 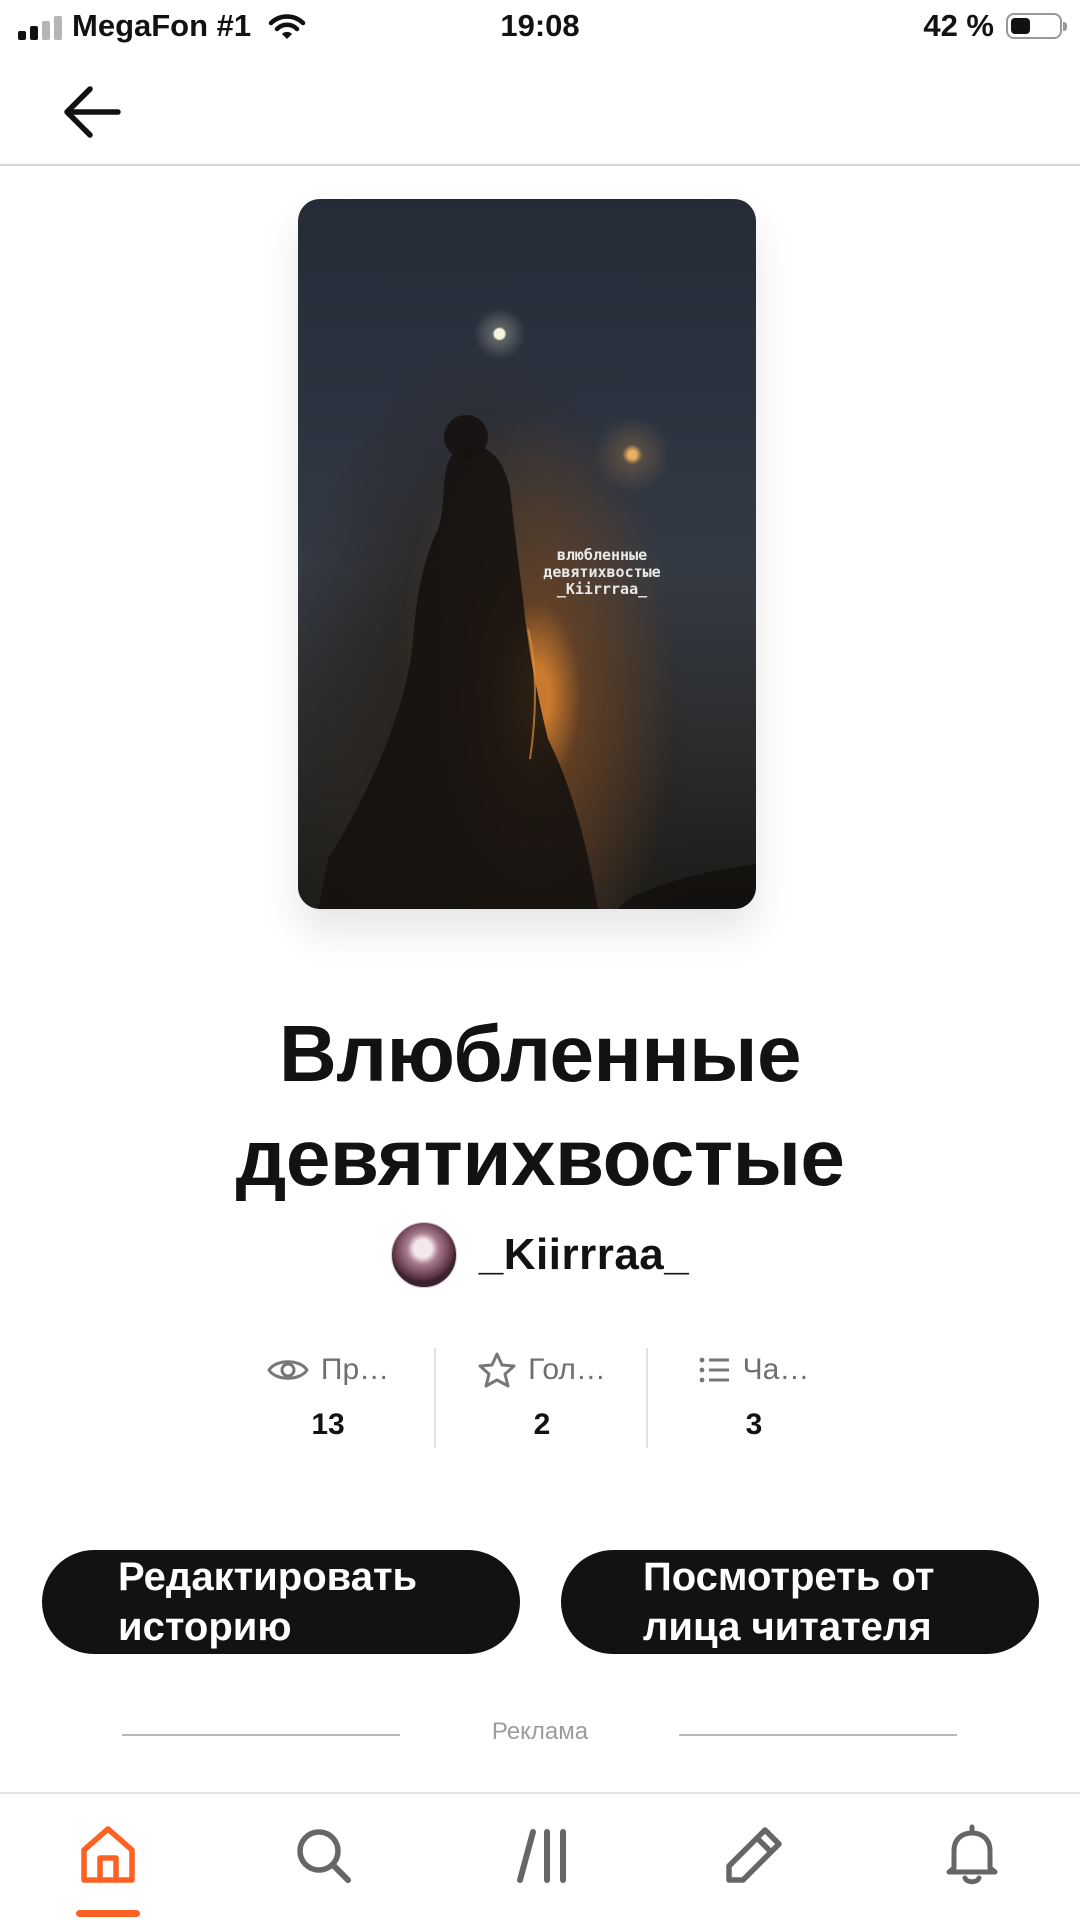 I want to click on story-title-line: Влюбленные, so click(x=540, y=1053).